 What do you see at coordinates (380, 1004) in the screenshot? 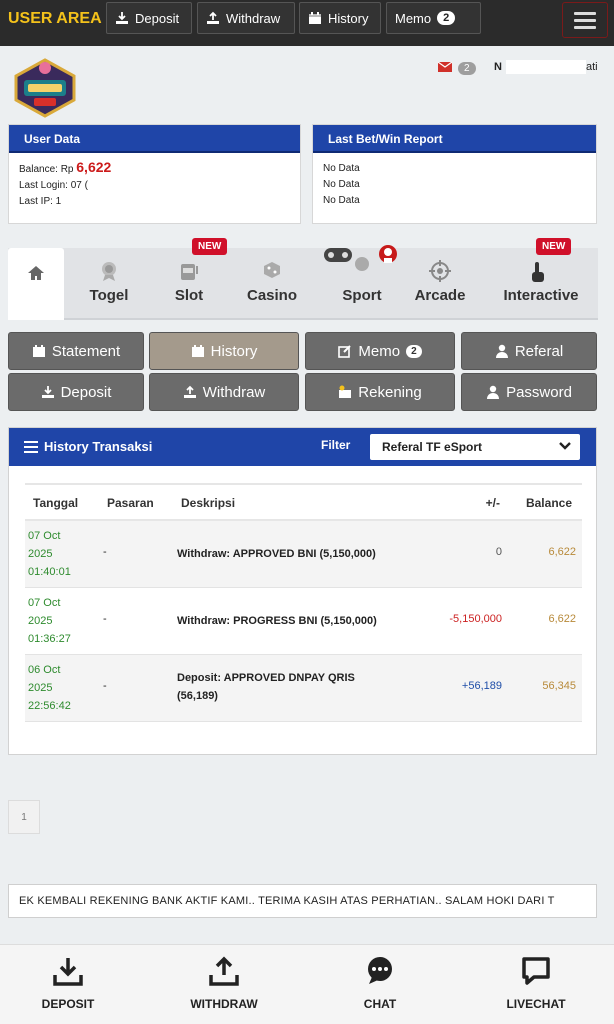
I see `bottom-chat-label: CHAT` at bounding box center [380, 1004].